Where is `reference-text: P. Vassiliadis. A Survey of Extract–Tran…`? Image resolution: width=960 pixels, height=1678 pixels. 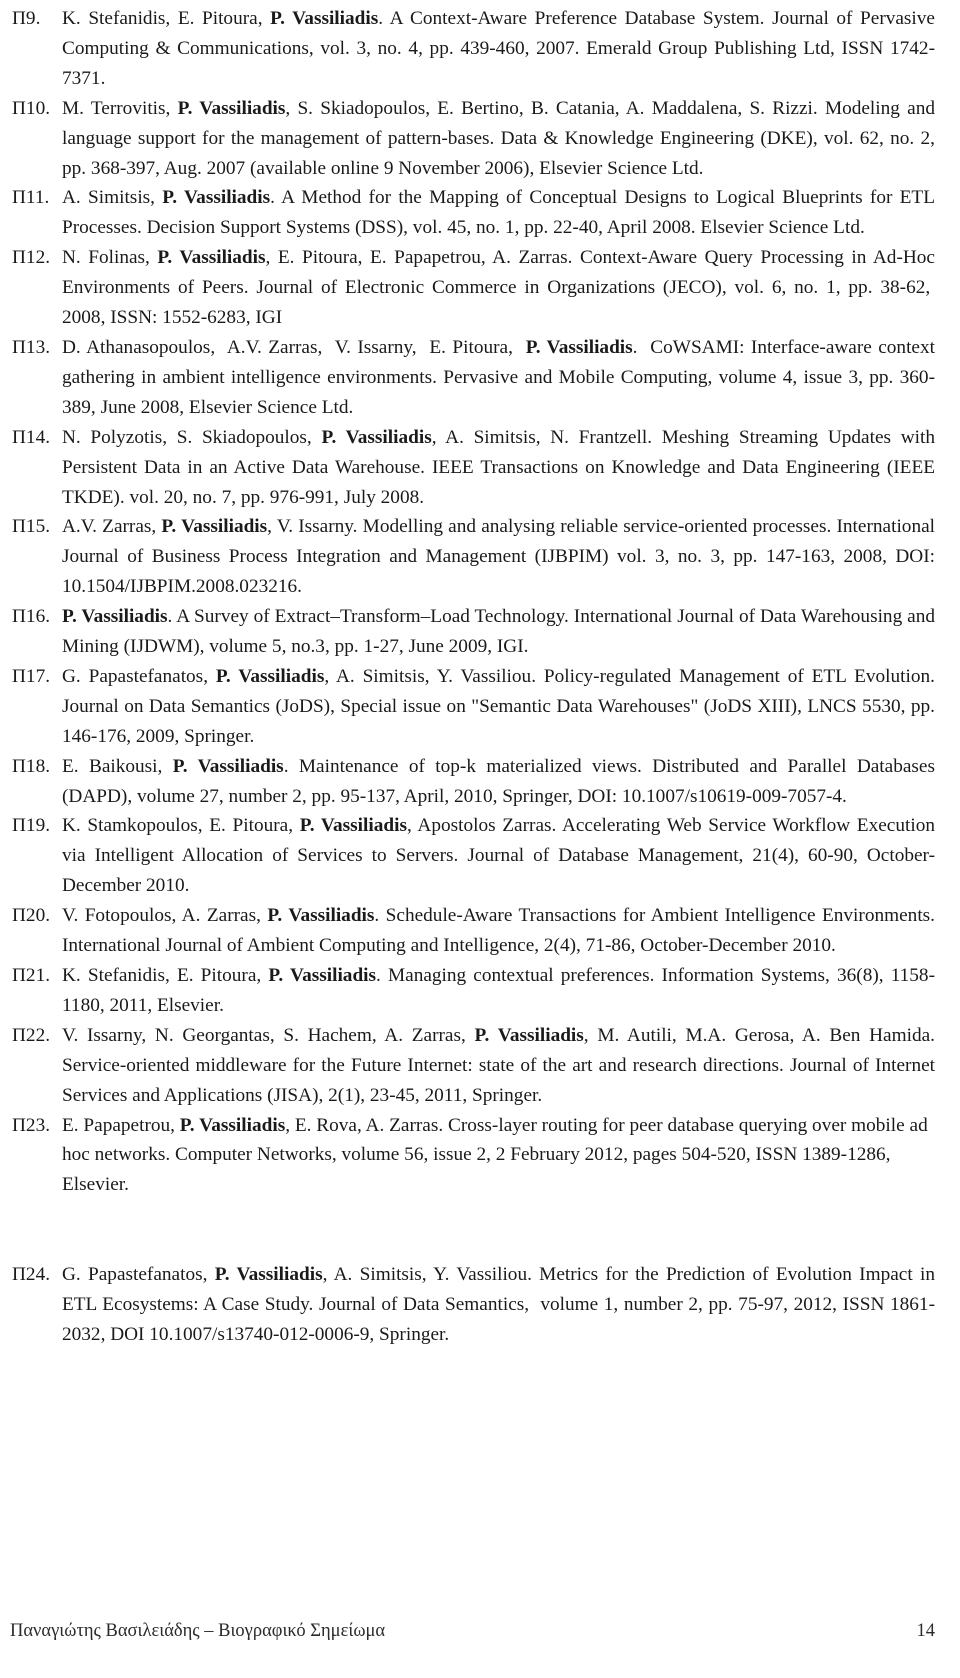
reference-text: P. Vassiliadis. A Survey of Extract–Tran… is located at coordinates (498, 632).